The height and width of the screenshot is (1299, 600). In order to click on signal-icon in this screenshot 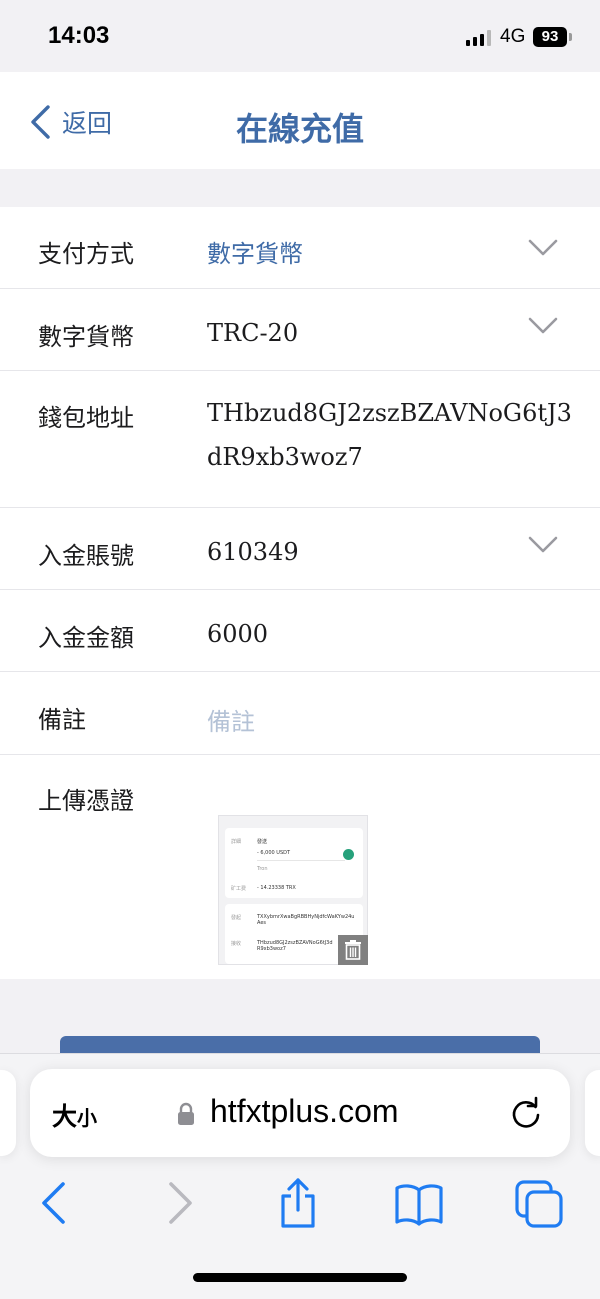, I will do `click(479, 38)`.